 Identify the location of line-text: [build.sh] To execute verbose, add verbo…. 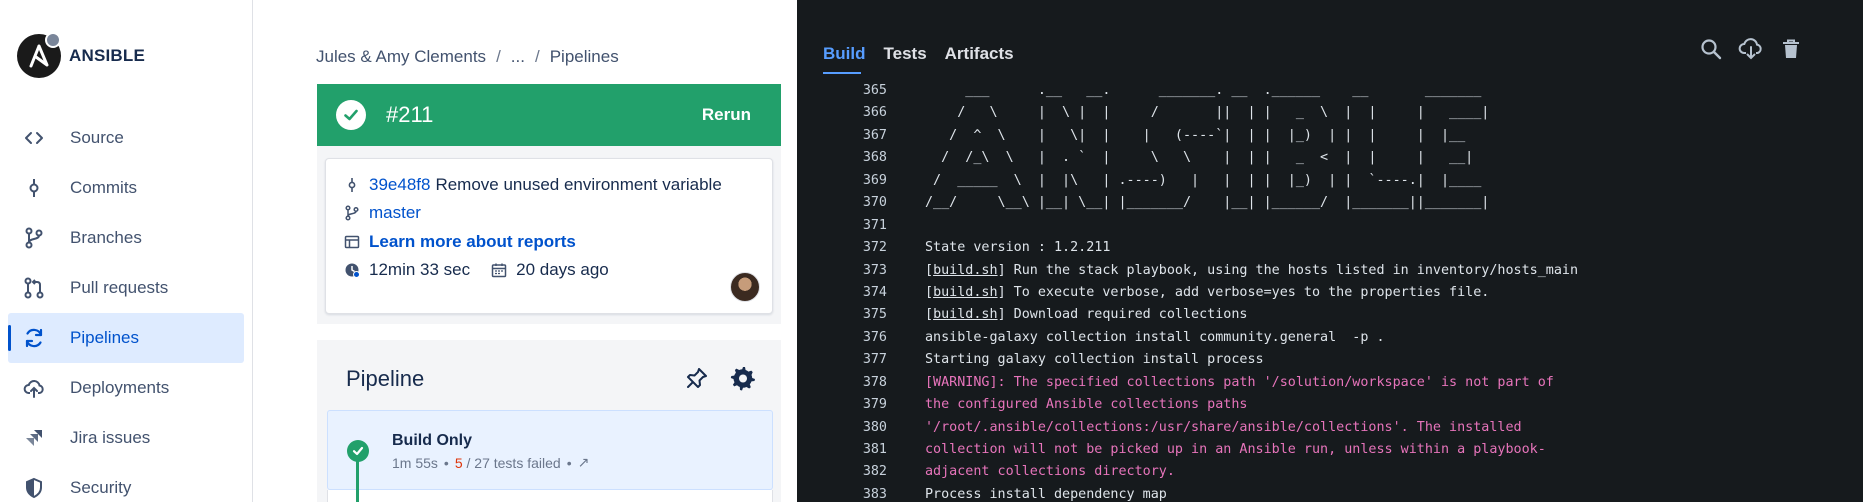
(1207, 293).